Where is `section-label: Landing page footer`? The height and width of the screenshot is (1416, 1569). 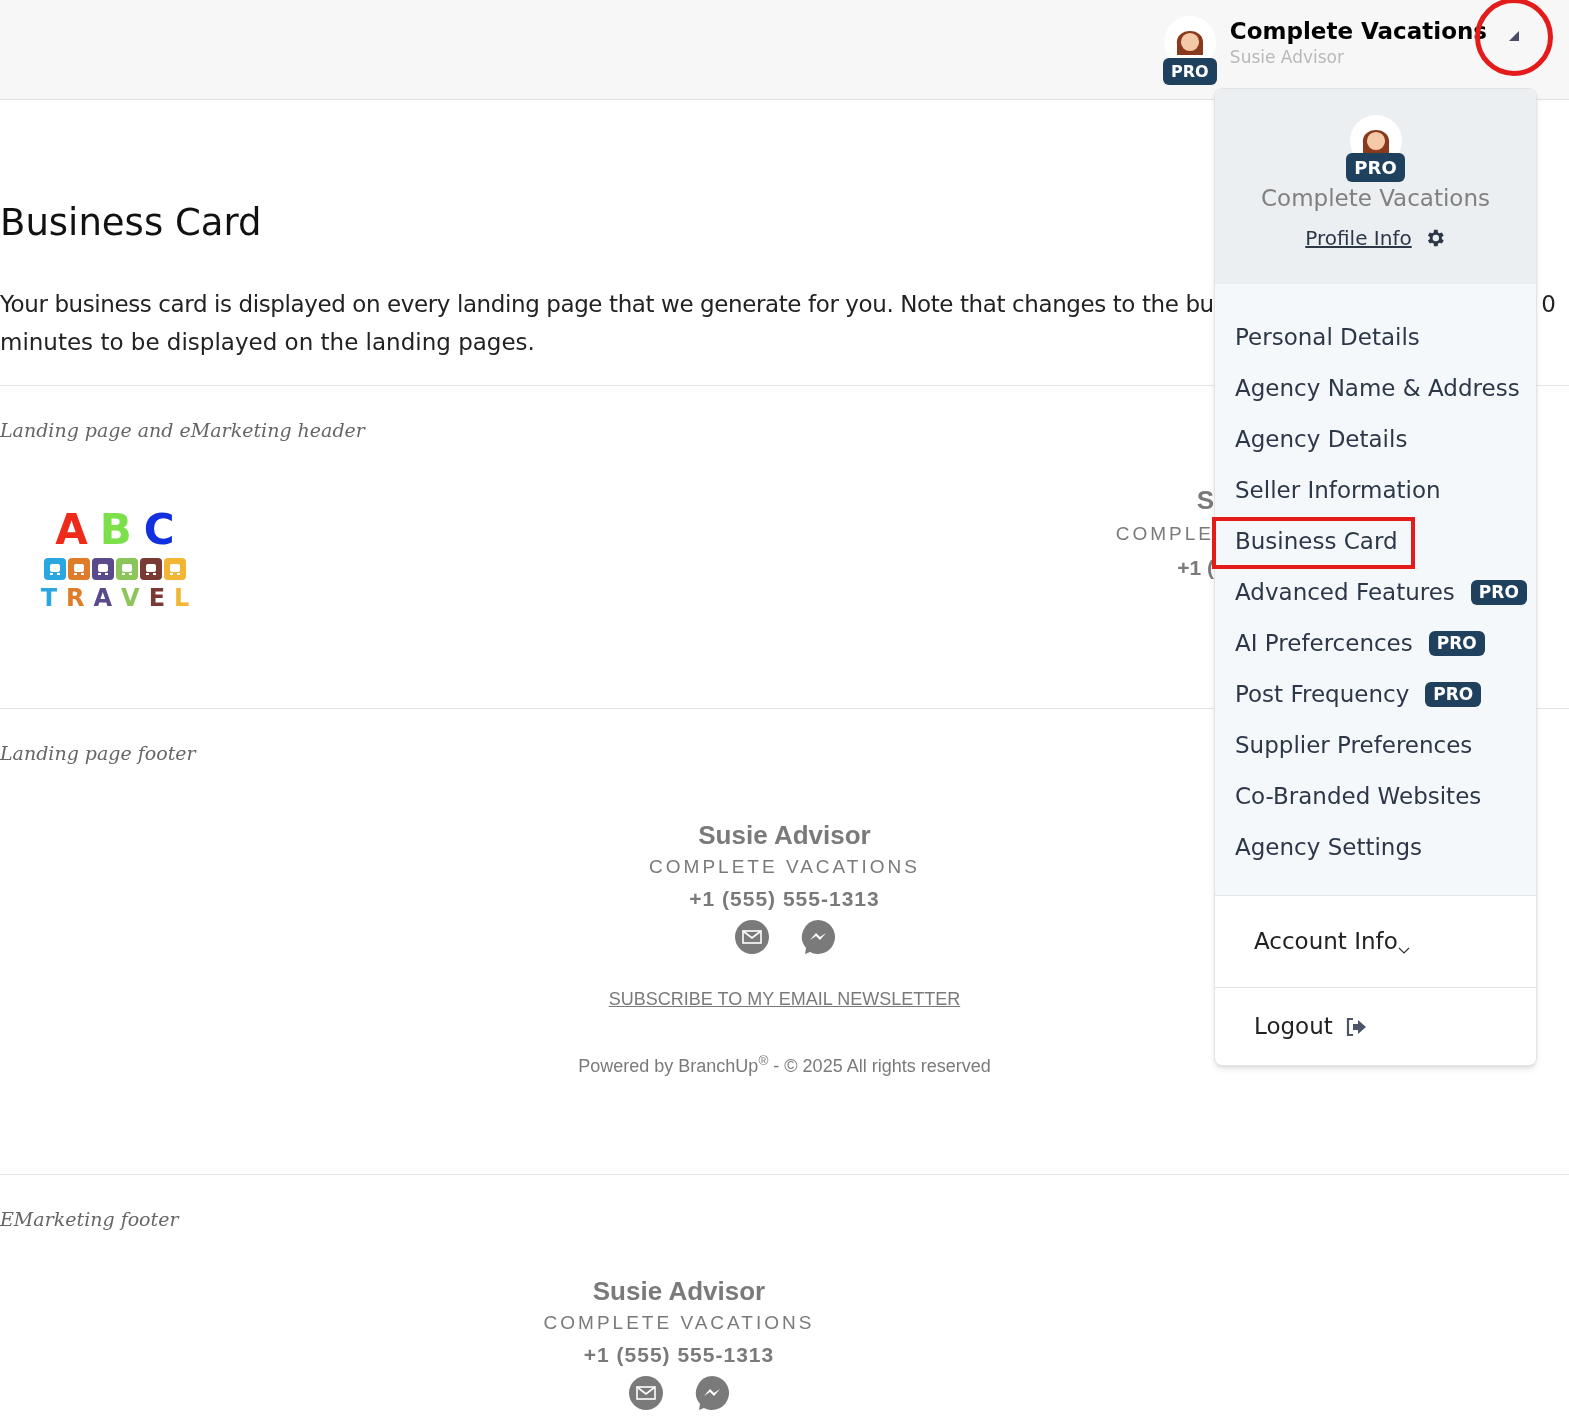
section-label: Landing page footer is located at coordinates (98, 753).